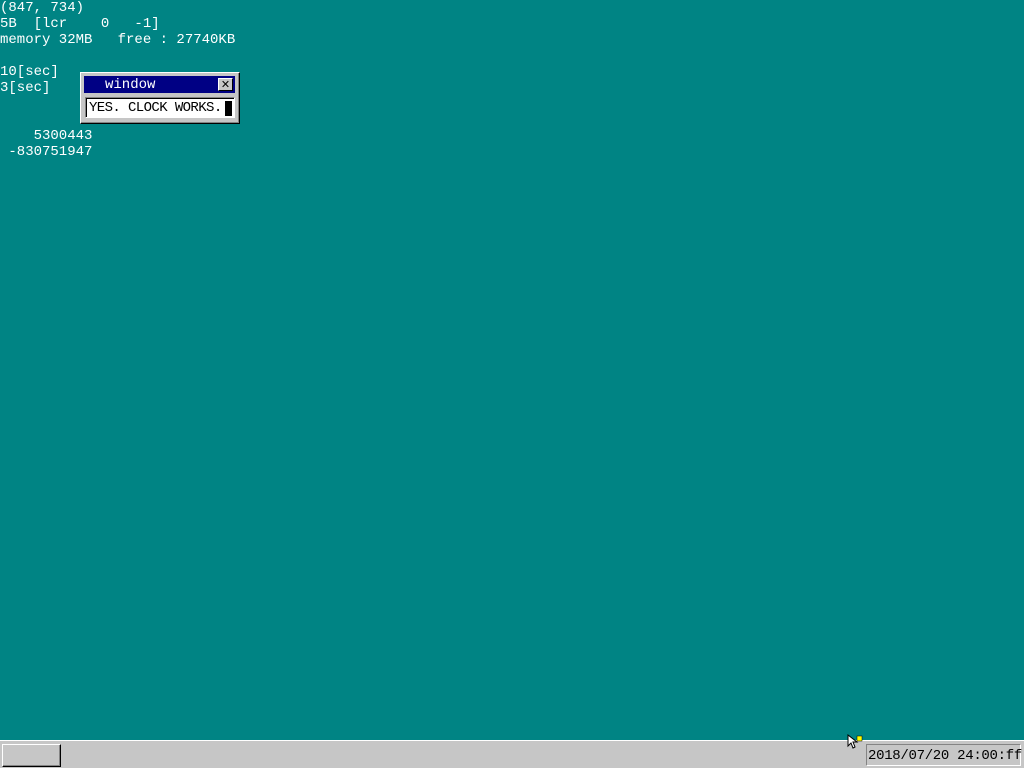 This screenshot has height=768, width=1024. I want to click on text-cursor, so click(228, 108).